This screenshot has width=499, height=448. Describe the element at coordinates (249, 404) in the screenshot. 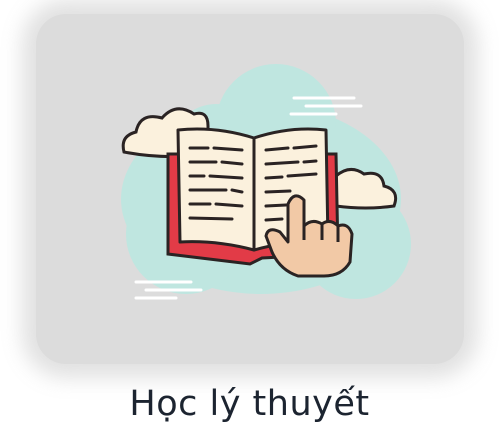

I see `card-title: Học lý thuyết` at that location.